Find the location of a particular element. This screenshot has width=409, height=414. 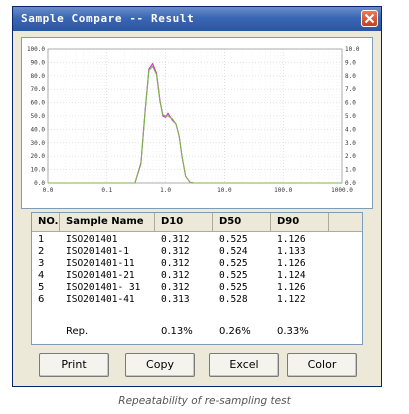

left-tick-label: 0.0 is located at coordinates (39, 183).